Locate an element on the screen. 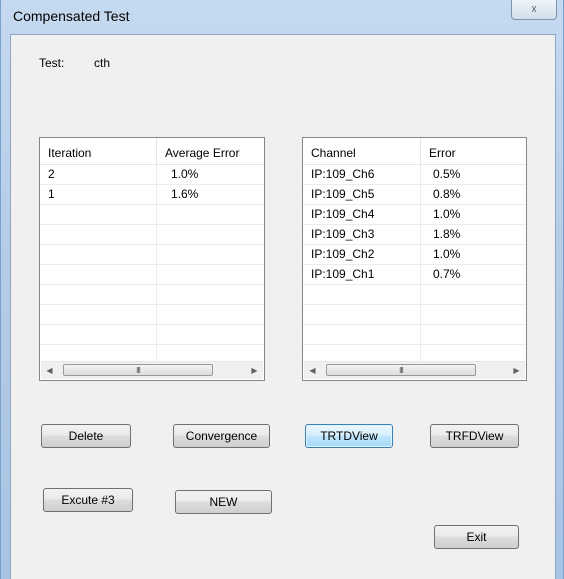 The width and height of the screenshot is (564, 579). table-cell: 2 is located at coordinates (98, 174).